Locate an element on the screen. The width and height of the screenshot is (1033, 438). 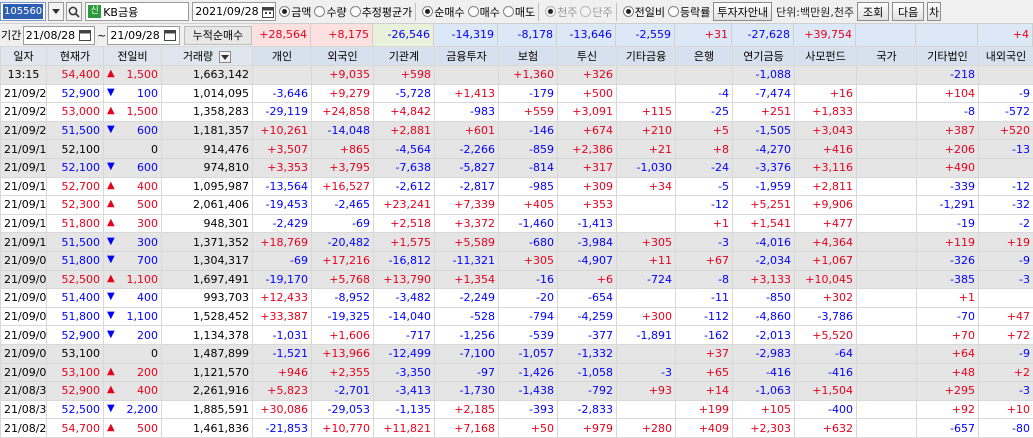
investor-guide-button: 투자자안내 is located at coordinates (742, 11).